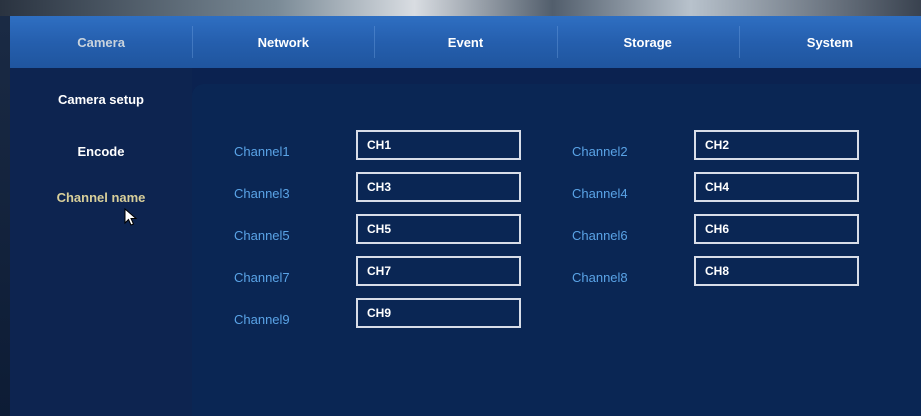  What do you see at coordinates (283, 42) in the screenshot?
I see `tab-network: Network` at bounding box center [283, 42].